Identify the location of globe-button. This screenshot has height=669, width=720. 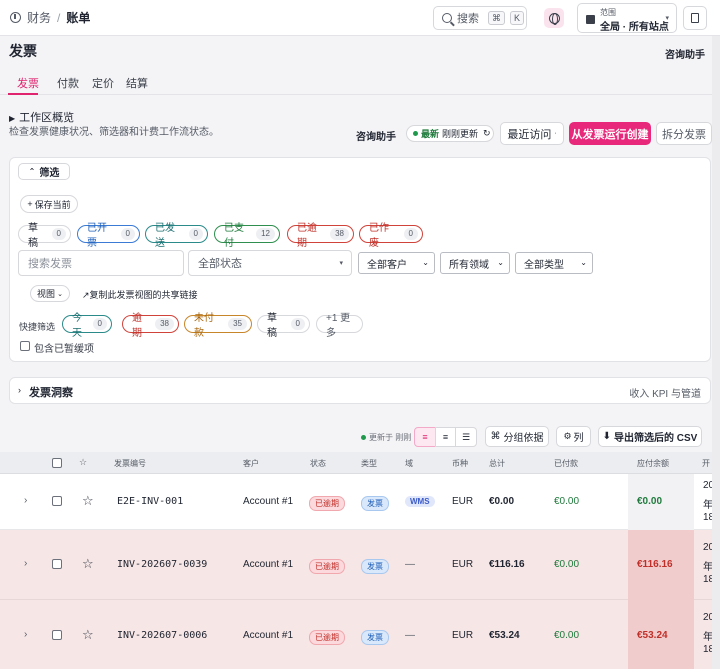
(554, 18).